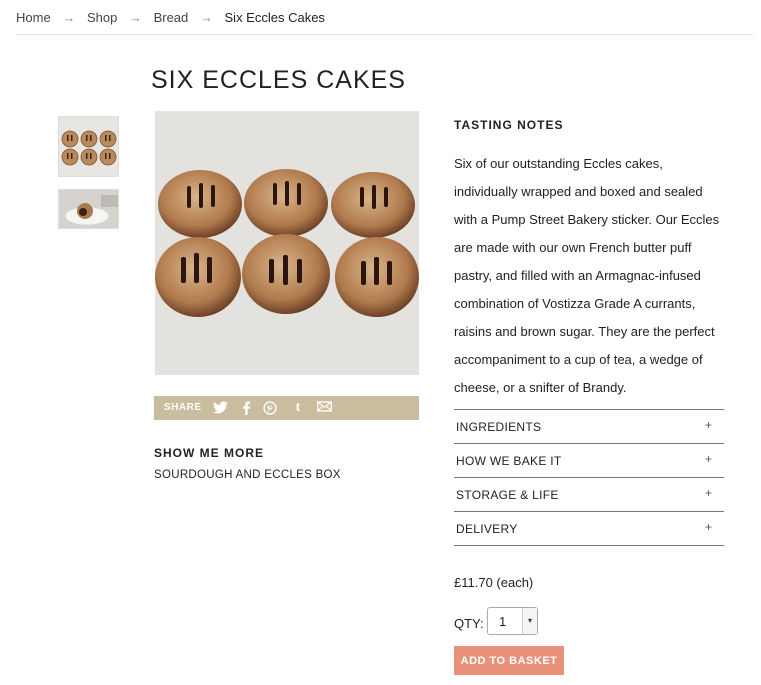  Describe the element at coordinates (278, 80) in the screenshot. I see `page-title: SIX ECCLES CAKES` at that location.